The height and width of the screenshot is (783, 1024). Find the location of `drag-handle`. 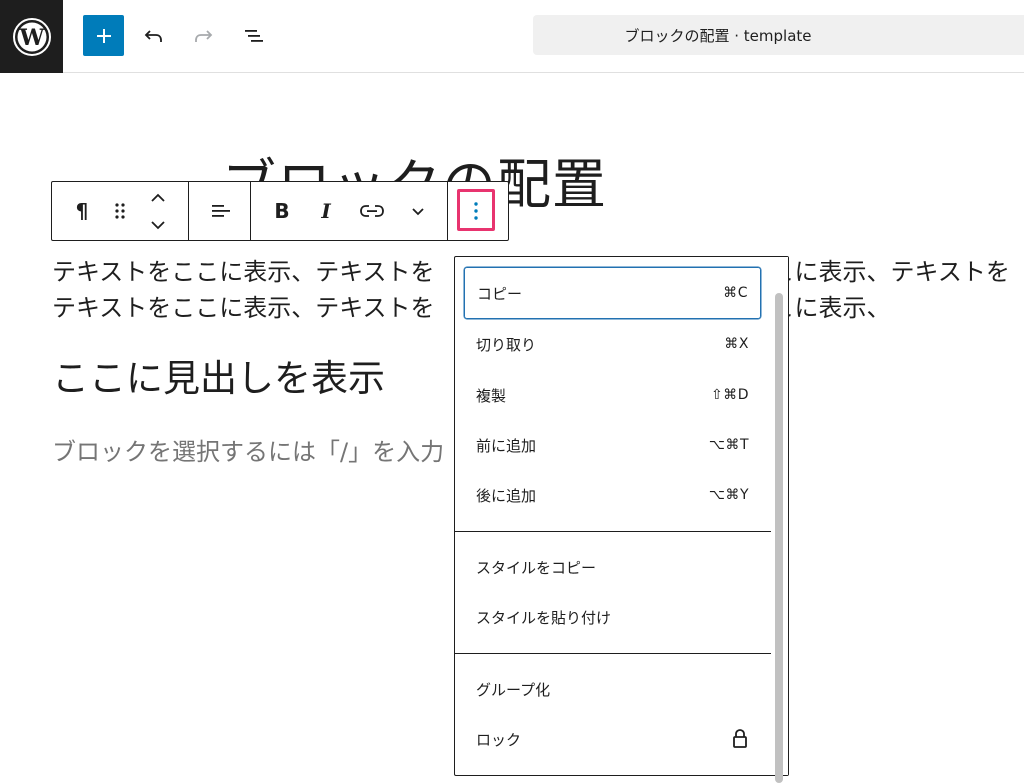

drag-handle is located at coordinates (120, 211).